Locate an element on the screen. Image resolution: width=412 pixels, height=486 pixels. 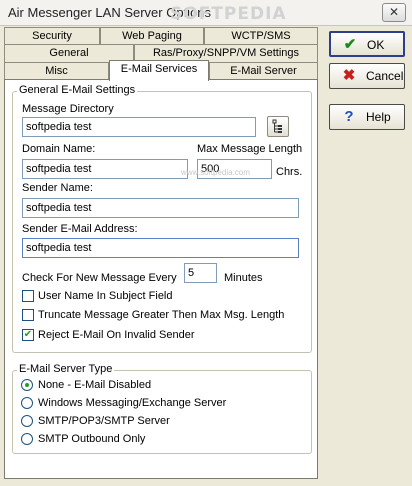
domain-name-input: softpedia test is located at coordinates (105, 169).